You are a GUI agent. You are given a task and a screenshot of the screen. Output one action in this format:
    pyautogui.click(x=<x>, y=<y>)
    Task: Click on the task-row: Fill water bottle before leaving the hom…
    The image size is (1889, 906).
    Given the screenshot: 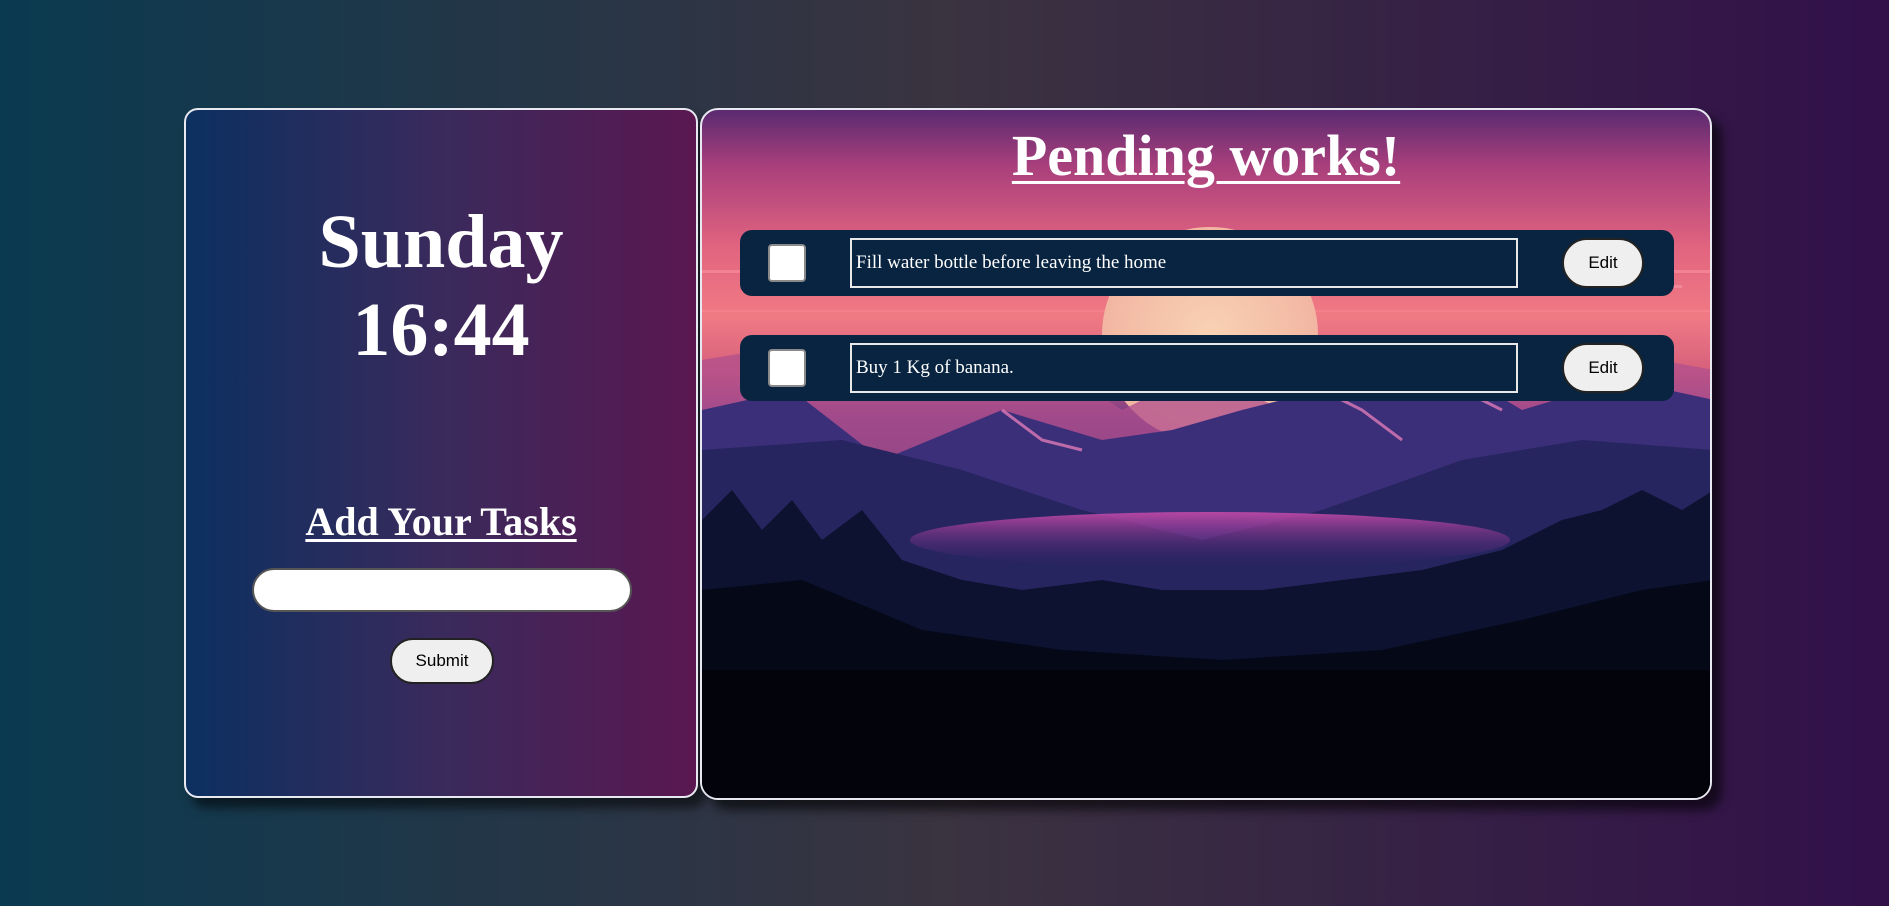 What is the action you would take?
    pyautogui.click(x=1207, y=263)
    